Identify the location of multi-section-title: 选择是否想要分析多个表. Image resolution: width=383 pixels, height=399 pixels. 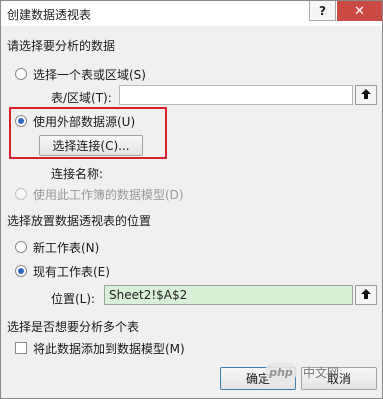
(73, 327).